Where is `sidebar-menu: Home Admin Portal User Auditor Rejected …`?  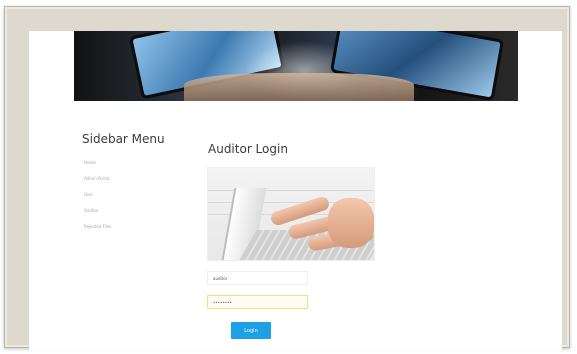 sidebar-menu: Home Admin Portal User Auditor Rejected … is located at coordinates (97, 199).